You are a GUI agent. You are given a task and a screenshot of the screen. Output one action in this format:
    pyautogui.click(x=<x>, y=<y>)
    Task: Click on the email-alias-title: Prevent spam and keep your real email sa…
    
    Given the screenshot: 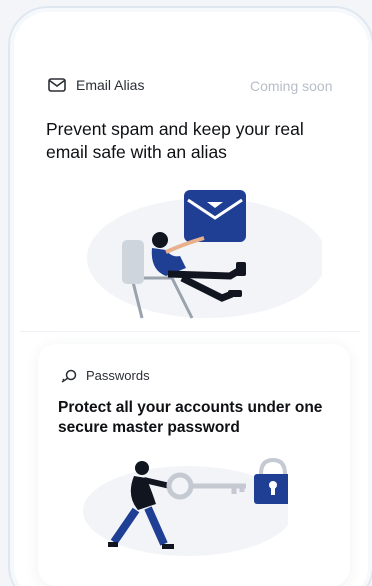 What is the action you would take?
    pyautogui.click(x=175, y=140)
    